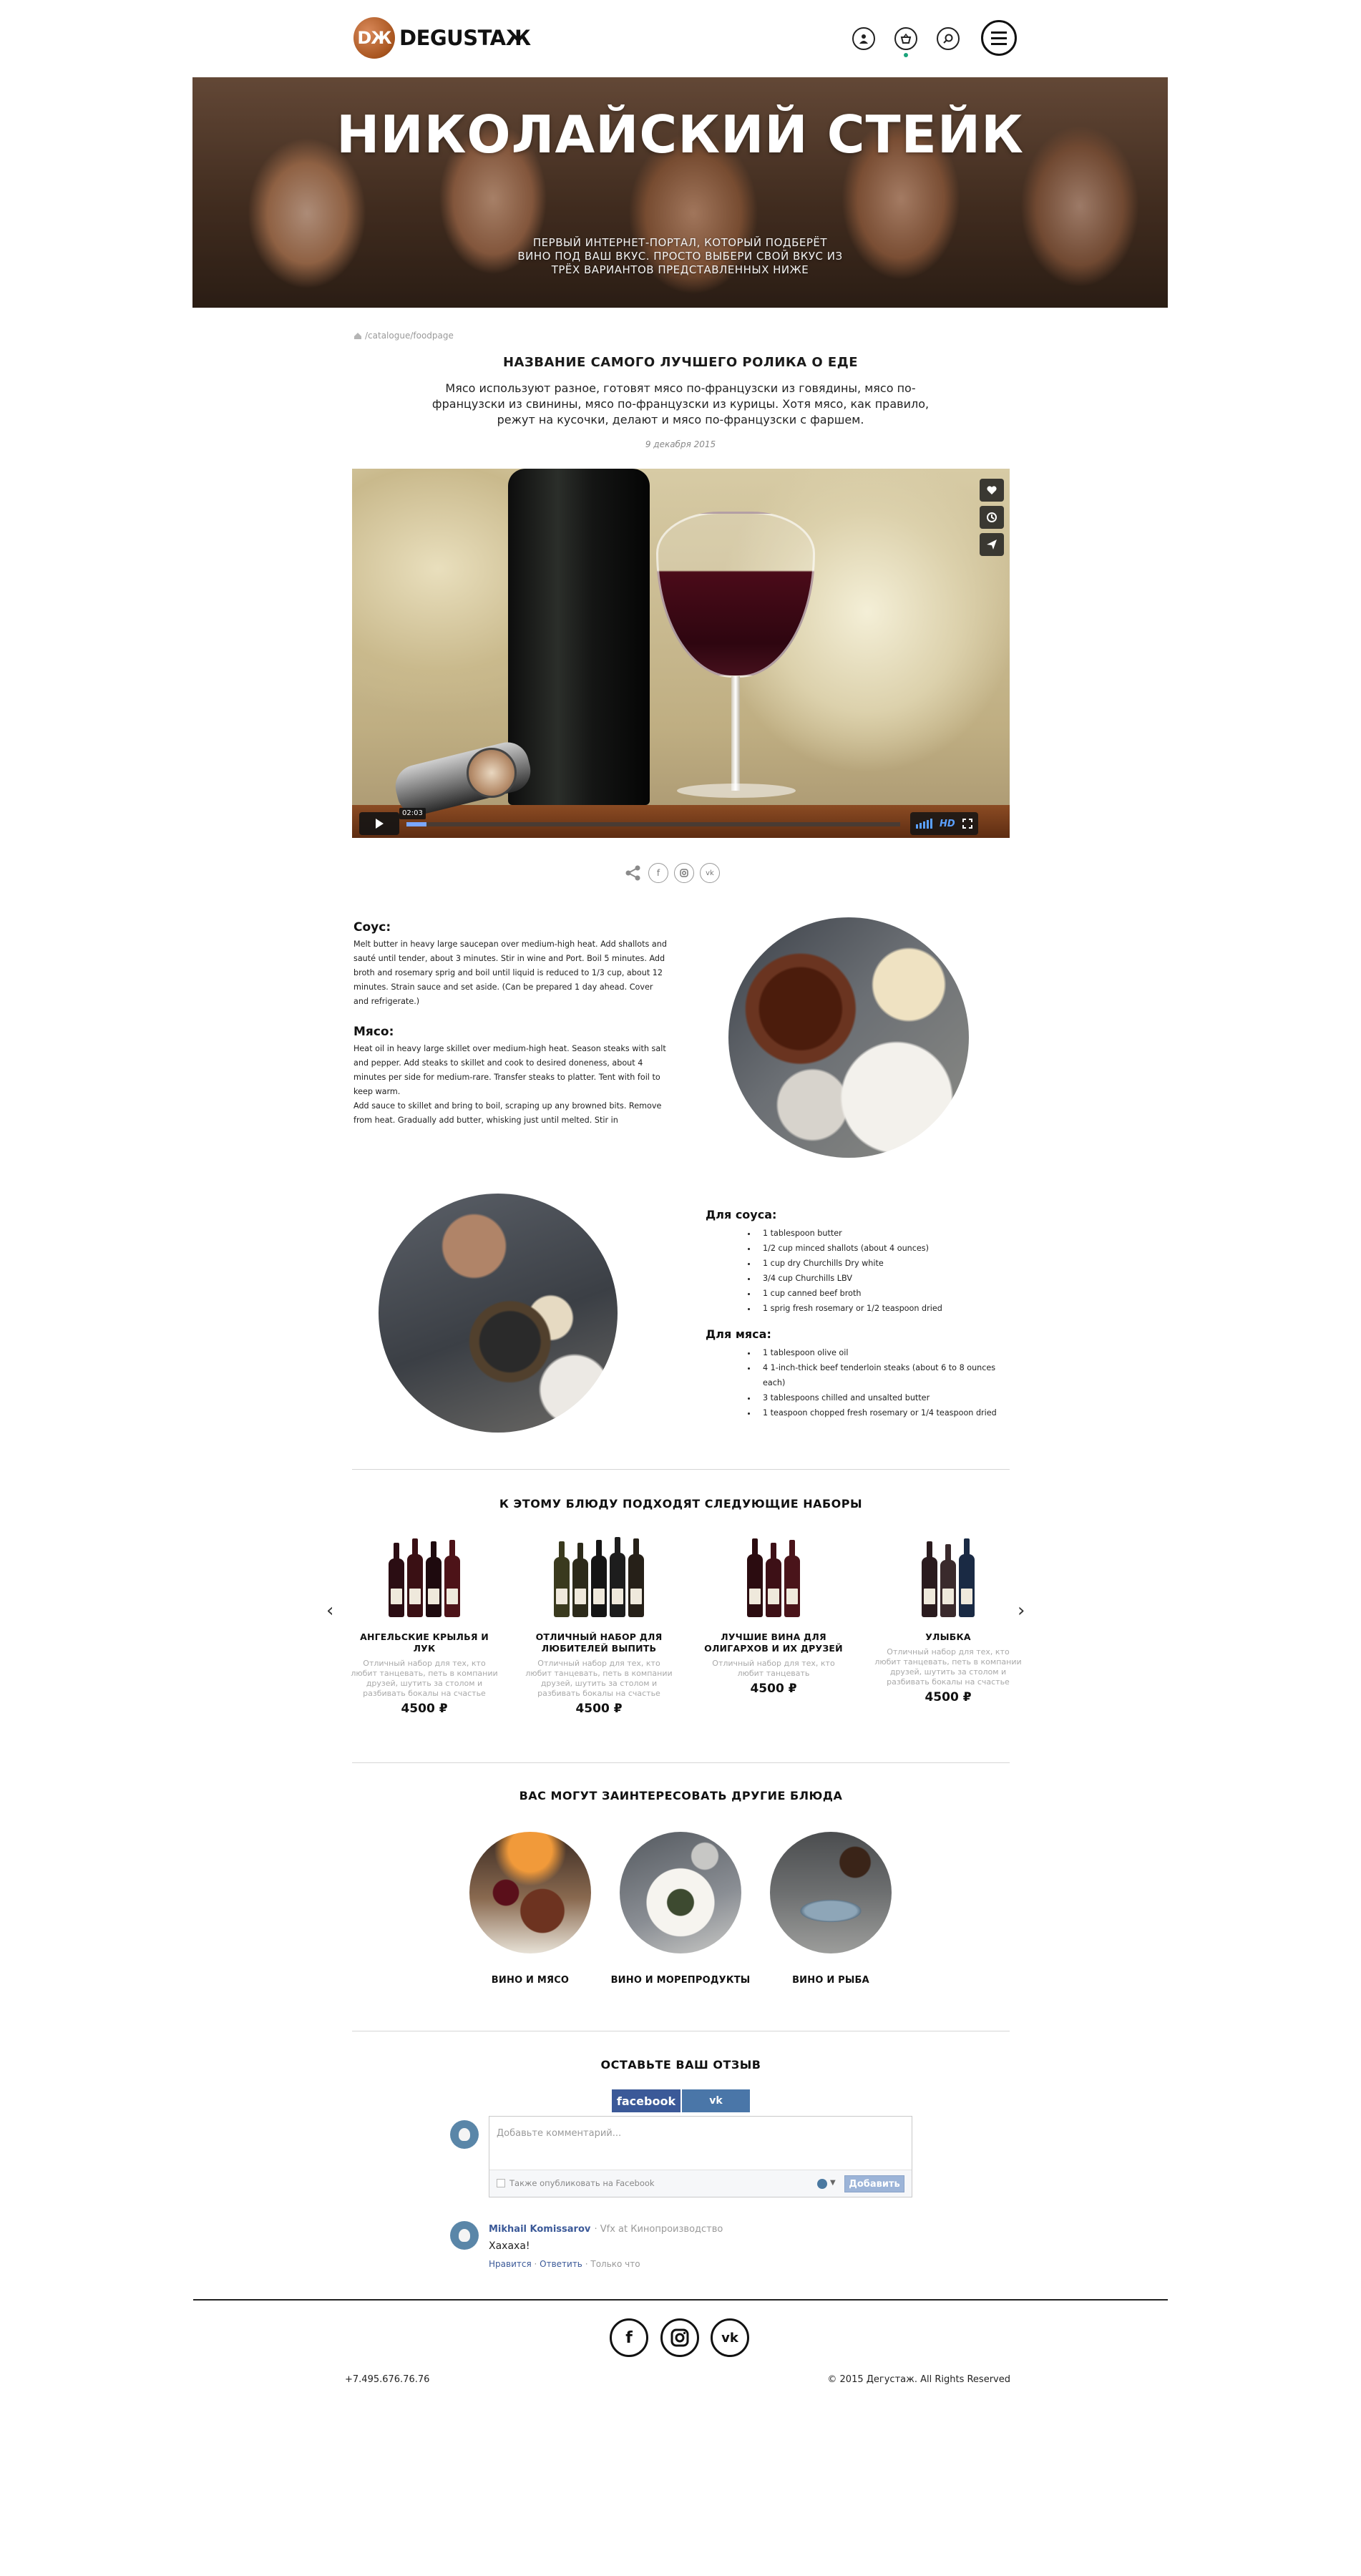 This screenshot has height=2576, width=1361. What do you see at coordinates (680, 2065) in the screenshot?
I see `comments-title: ОСТАВЬТЕ ВАШ ОТЗЫВ` at bounding box center [680, 2065].